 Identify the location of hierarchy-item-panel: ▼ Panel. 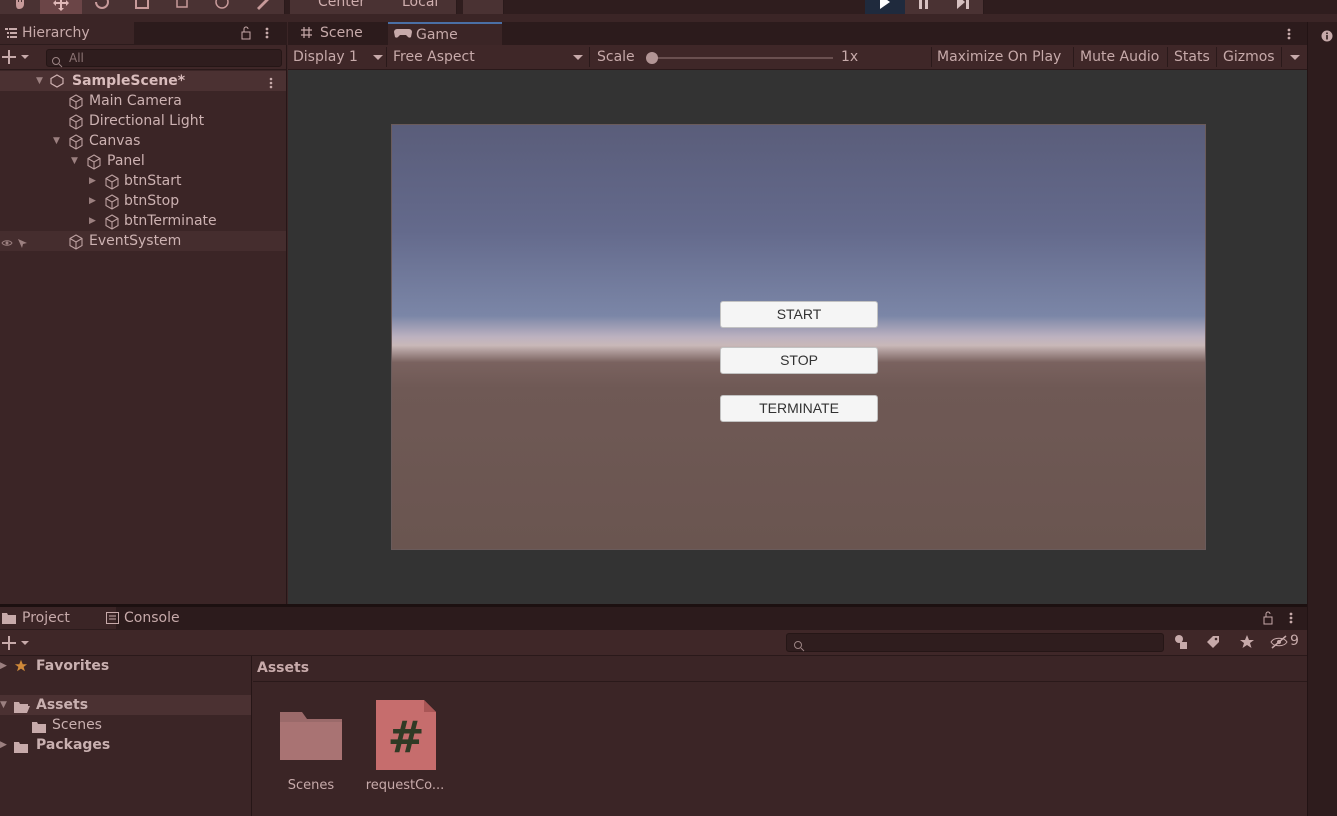
(143, 161).